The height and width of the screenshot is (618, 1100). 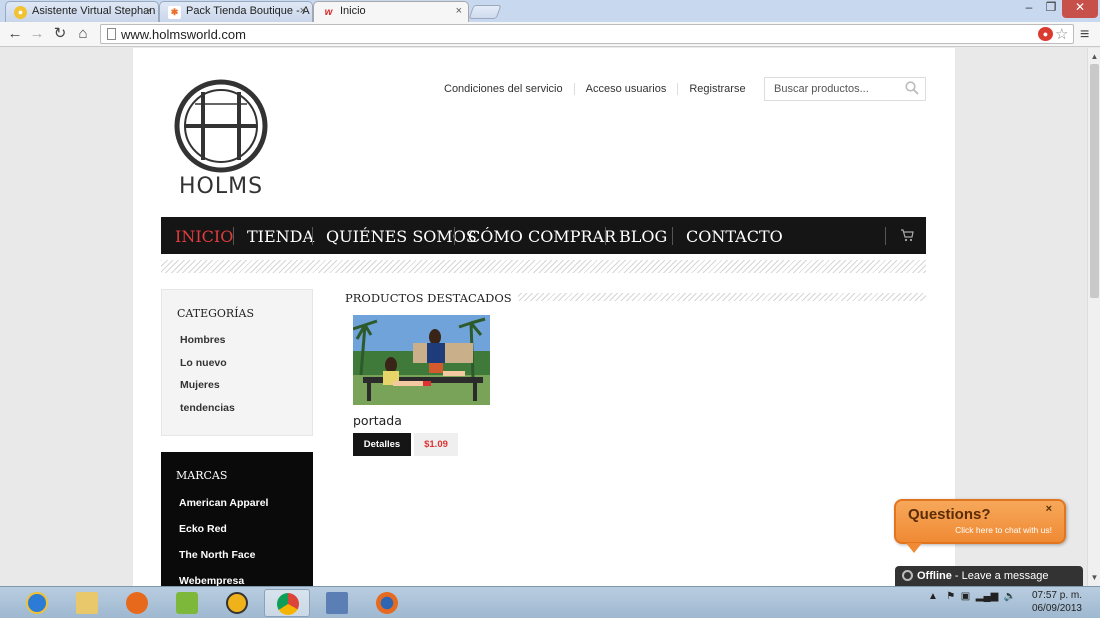 I want to click on tab-asistente-virtual: ● Asistente Virtual Stephan ×, so click(x=82, y=11).